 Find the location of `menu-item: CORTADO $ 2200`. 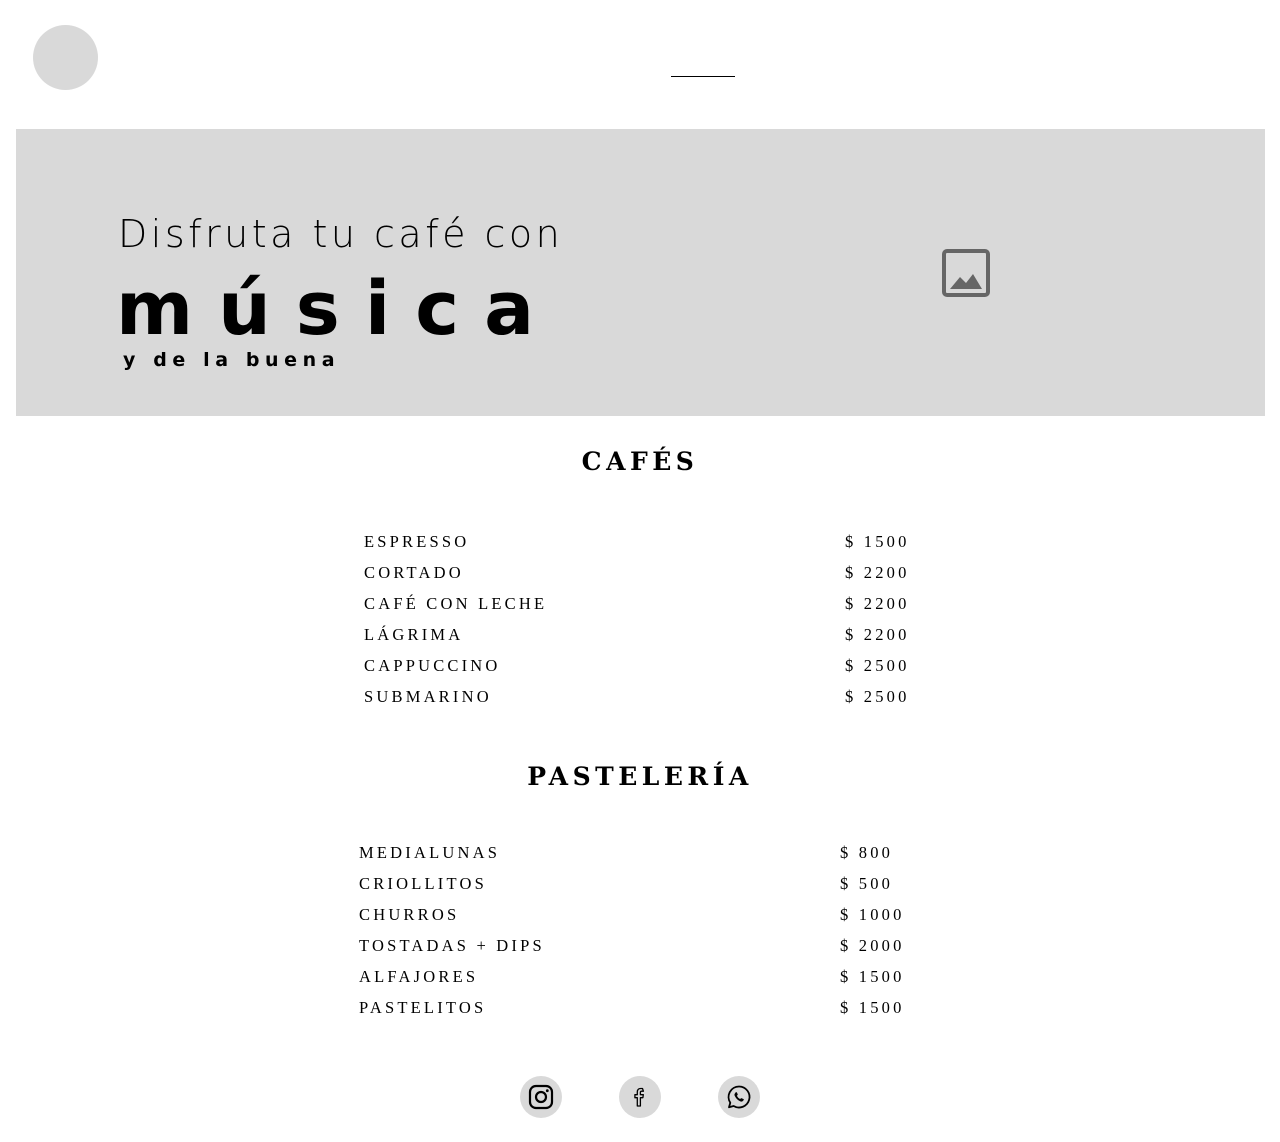

menu-item: CORTADO $ 2200 is located at coordinates (654, 573).